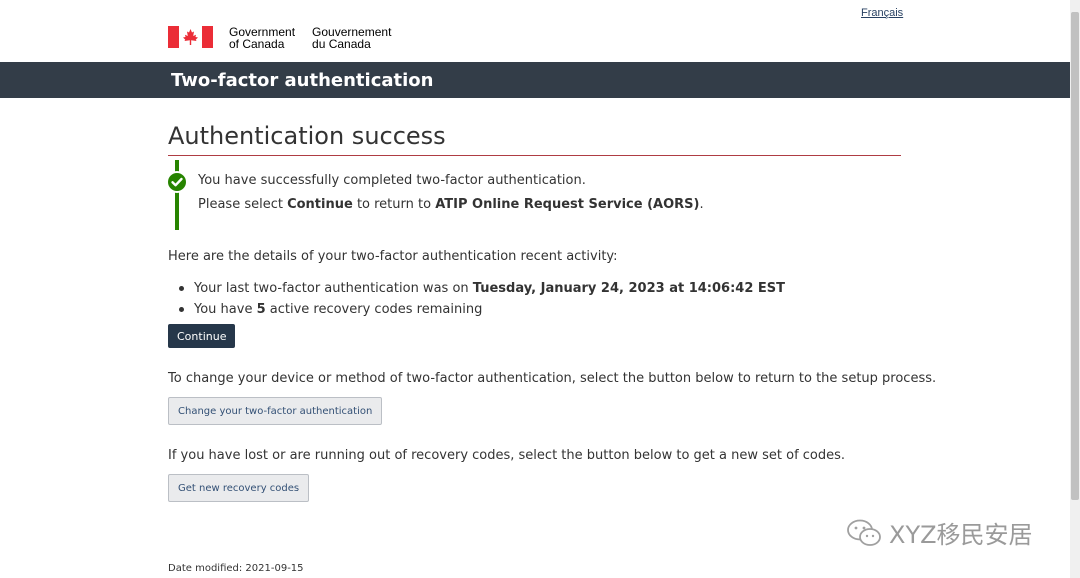  Describe the element at coordinates (534, 138) in the screenshot. I see `page-title: Authentication success` at that location.